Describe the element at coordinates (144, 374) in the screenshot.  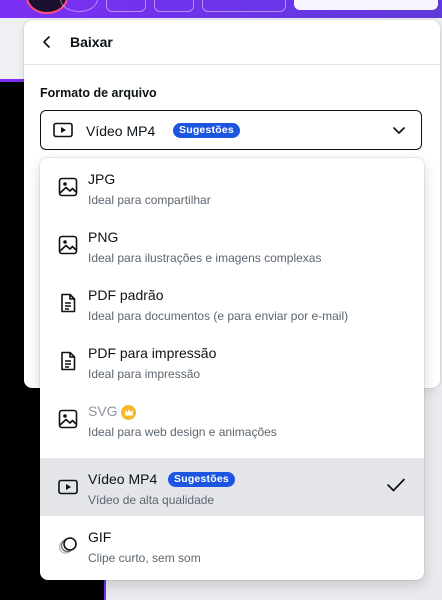
I see `option-description: Ideal para impressão` at that location.